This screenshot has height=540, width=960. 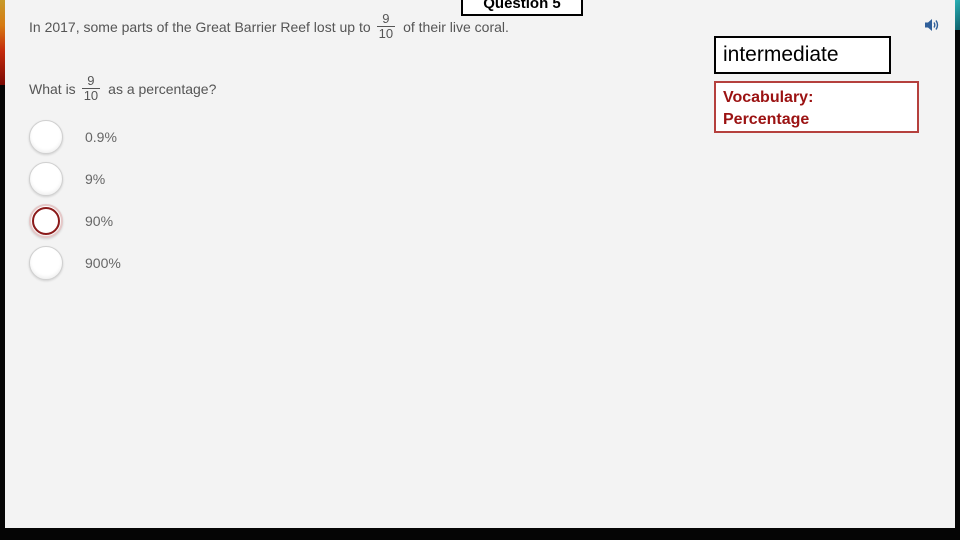 What do you see at coordinates (46, 221) in the screenshot?
I see `radio-button-selected` at bounding box center [46, 221].